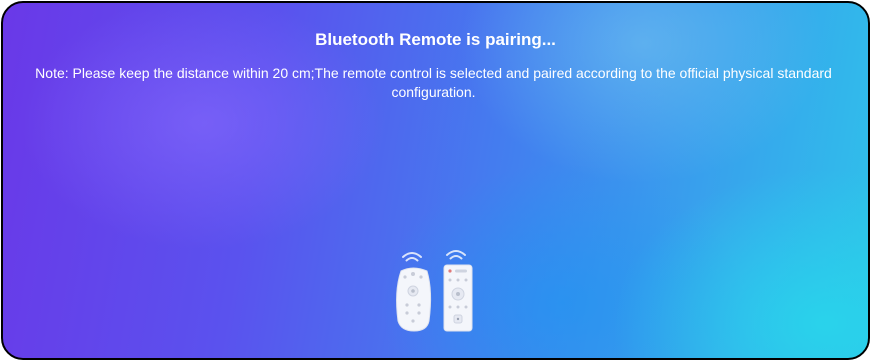 Image resolution: width=871 pixels, height=361 pixels. I want to click on remote-rectangular-icon, so click(458, 298).